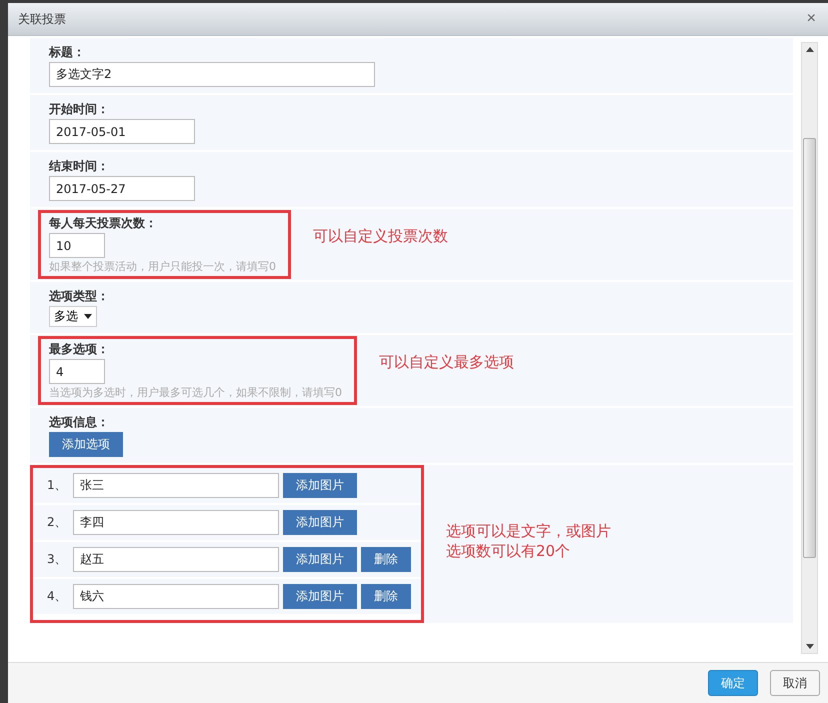  Describe the element at coordinates (810, 49) in the screenshot. I see `scroll-up-icon` at that location.